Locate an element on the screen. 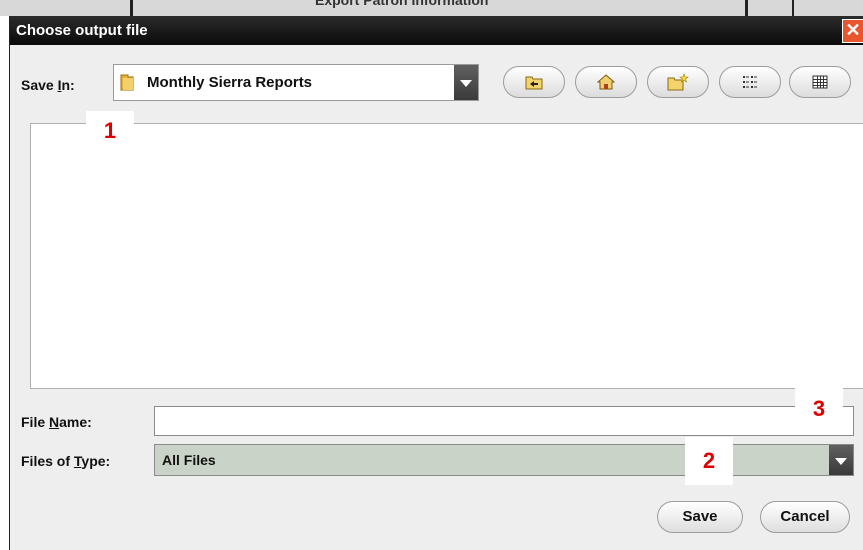 Image resolution: width=863 pixels, height=550 pixels. details-view-button is located at coordinates (820, 82).